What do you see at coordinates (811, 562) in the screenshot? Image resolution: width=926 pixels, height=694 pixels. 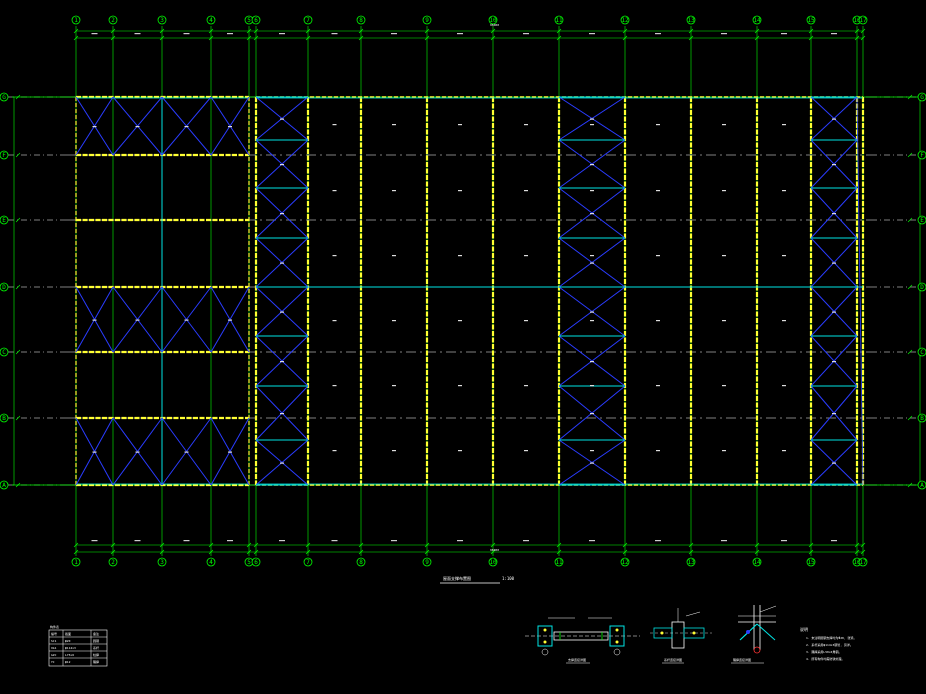 I see `column-axis-bubble-label: 15` at bounding box center [811, 562].